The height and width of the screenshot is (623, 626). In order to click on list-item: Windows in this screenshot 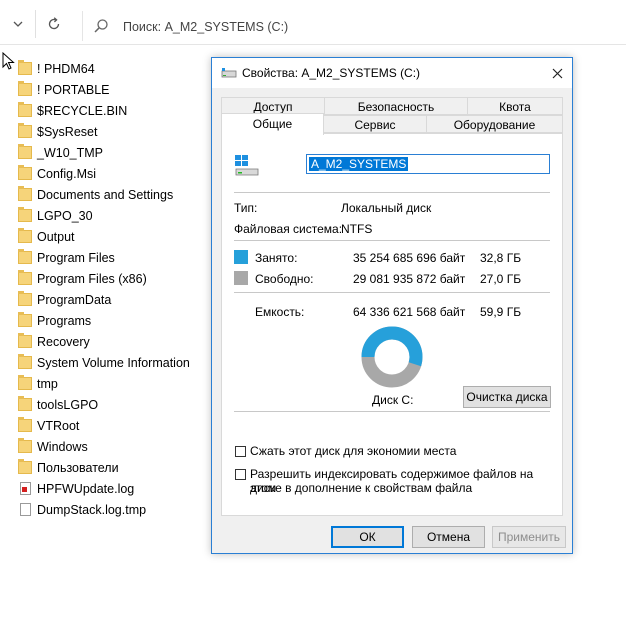, I will do `click(104, 446)`.